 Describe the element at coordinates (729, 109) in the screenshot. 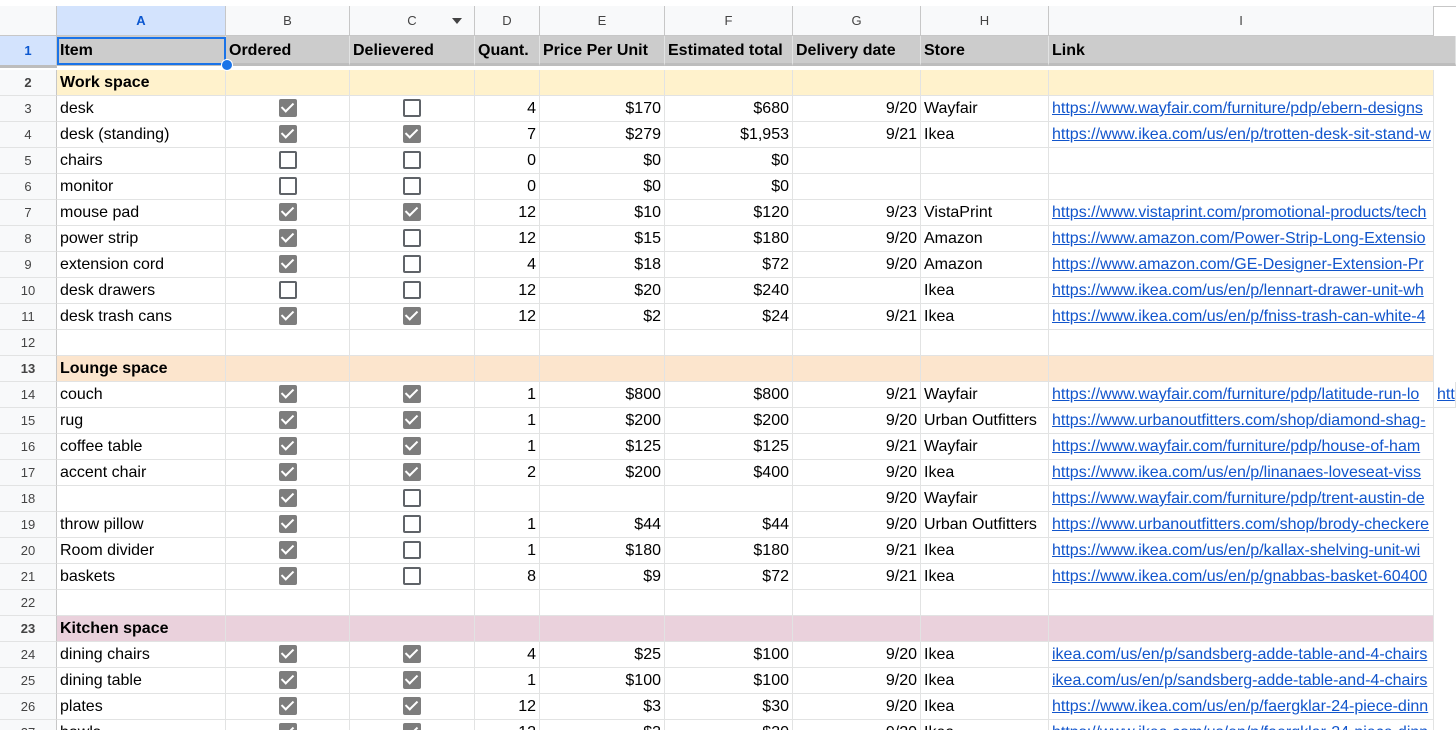

I see `total-cell: $680` at that location.